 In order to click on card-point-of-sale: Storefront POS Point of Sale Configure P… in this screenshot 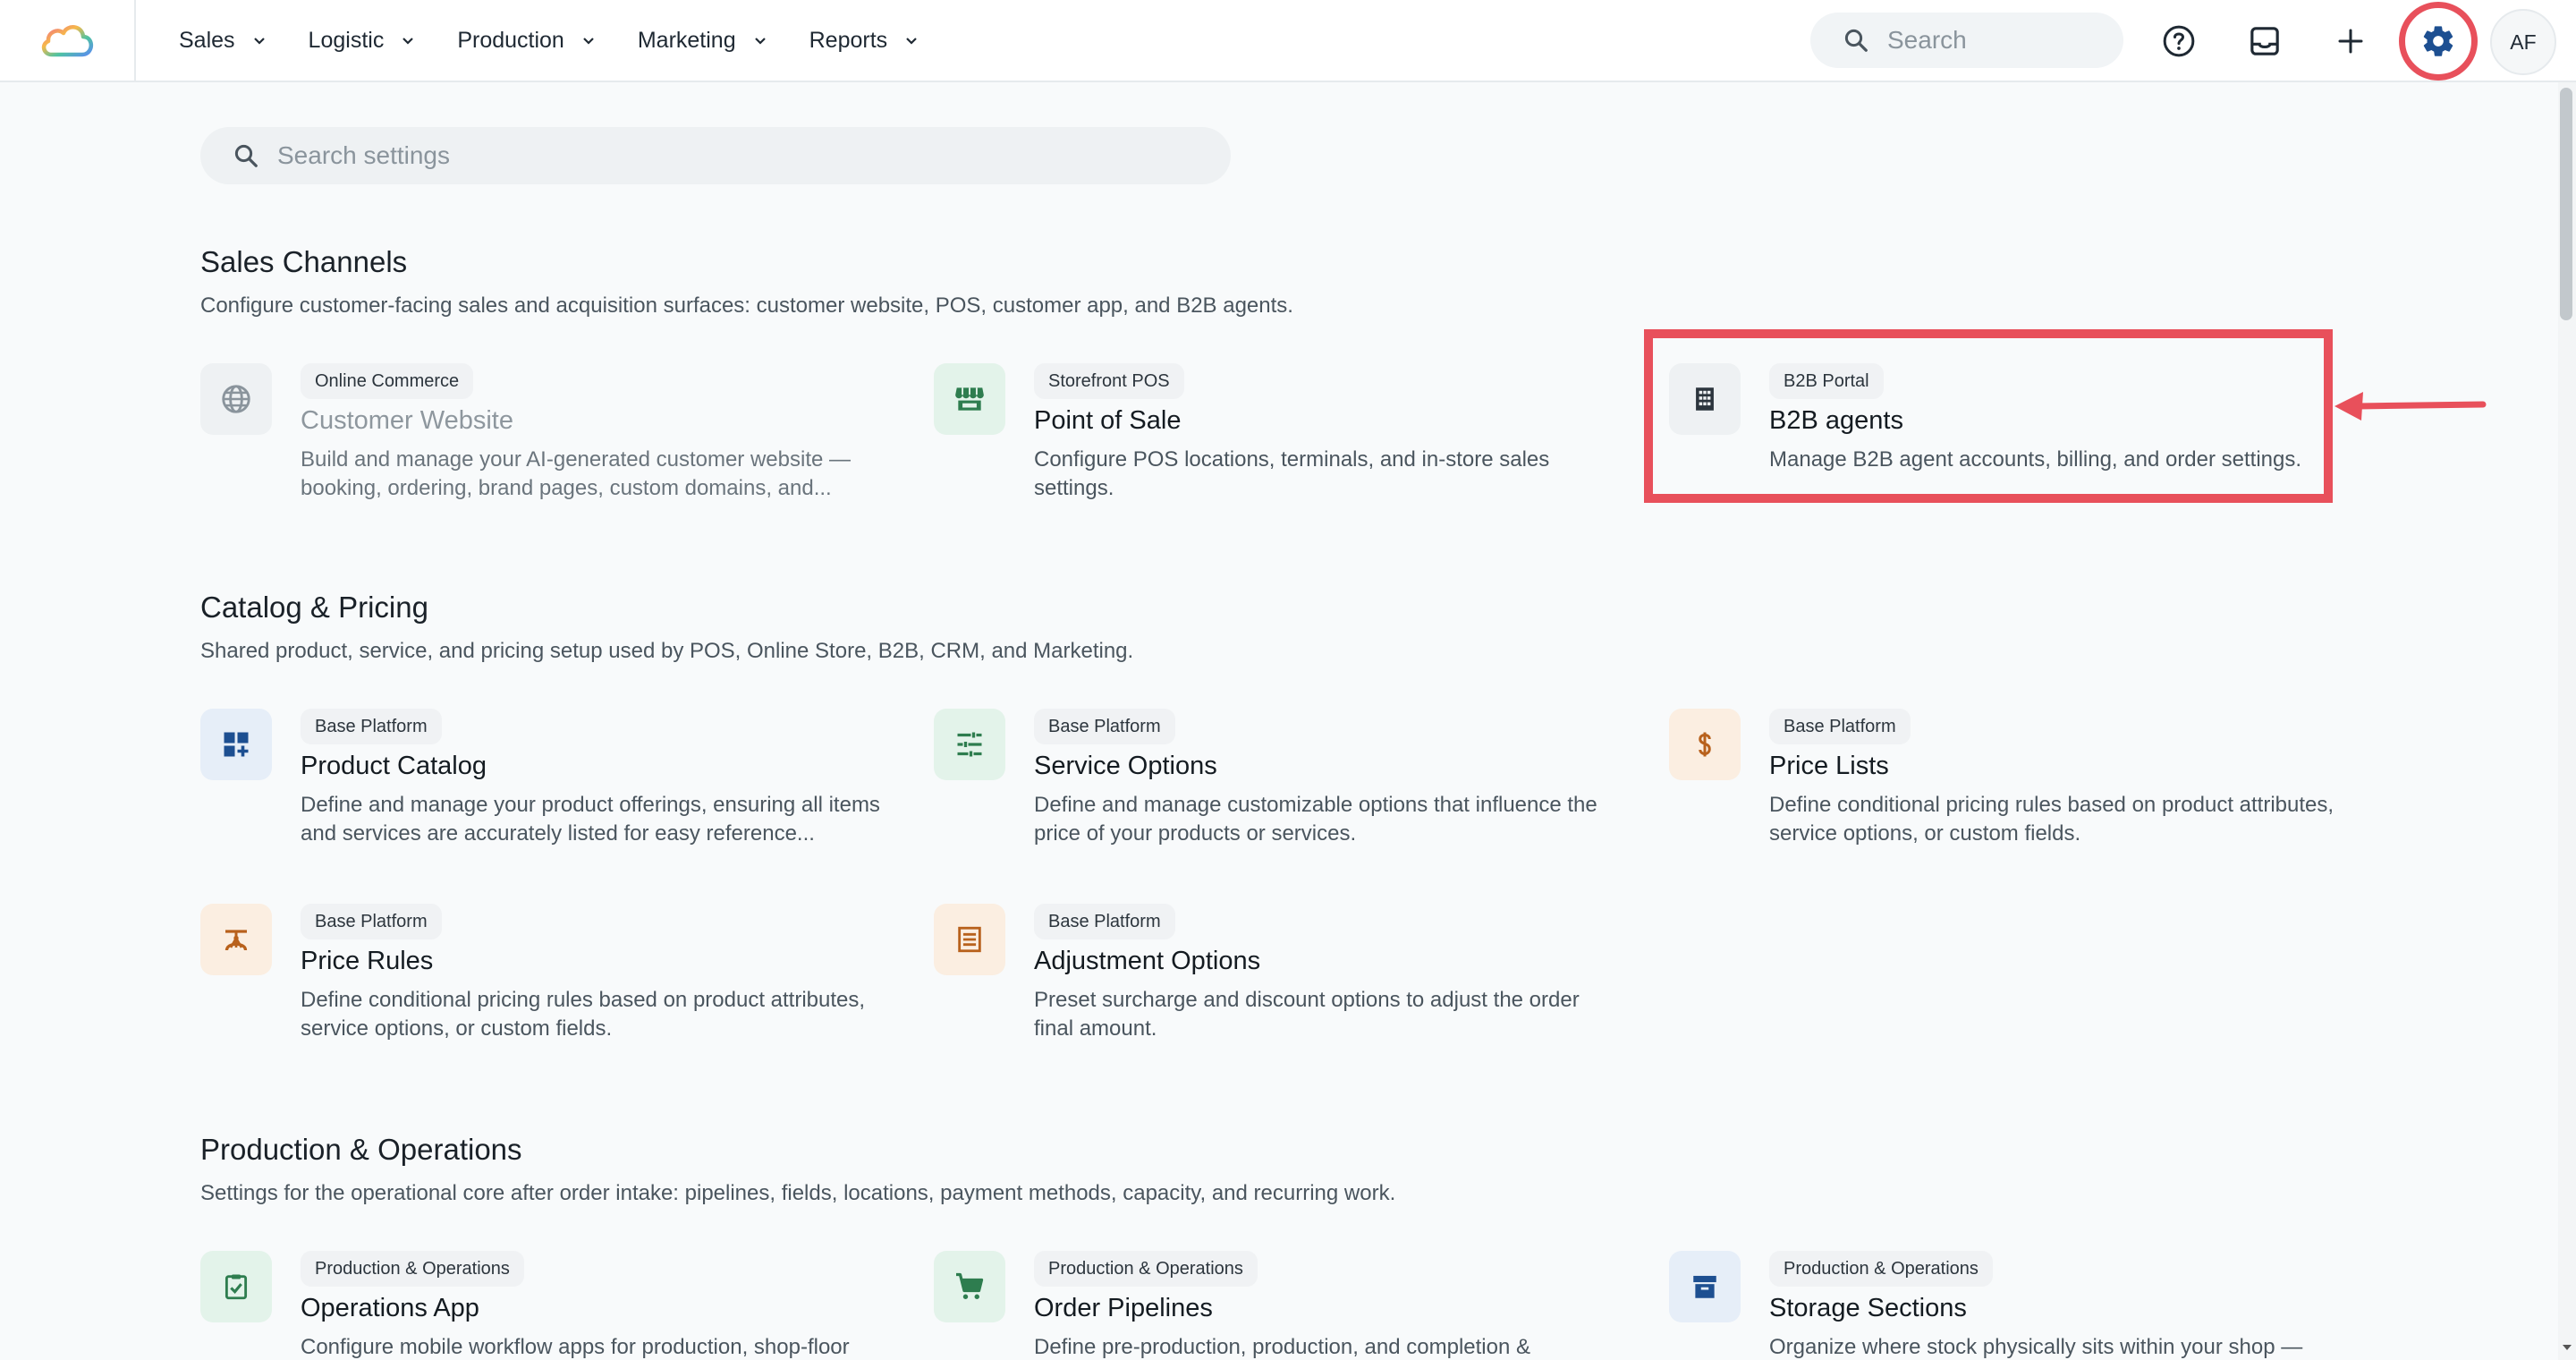, I will do `click(1274, 439)`.